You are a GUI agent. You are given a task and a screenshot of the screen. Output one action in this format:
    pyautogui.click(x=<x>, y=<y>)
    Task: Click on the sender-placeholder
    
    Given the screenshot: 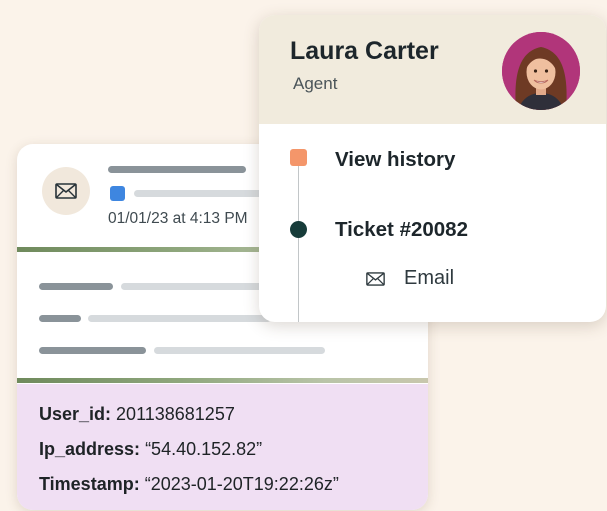 What is the action you would take?
    pyautogui.click(x=199, y=193)
    